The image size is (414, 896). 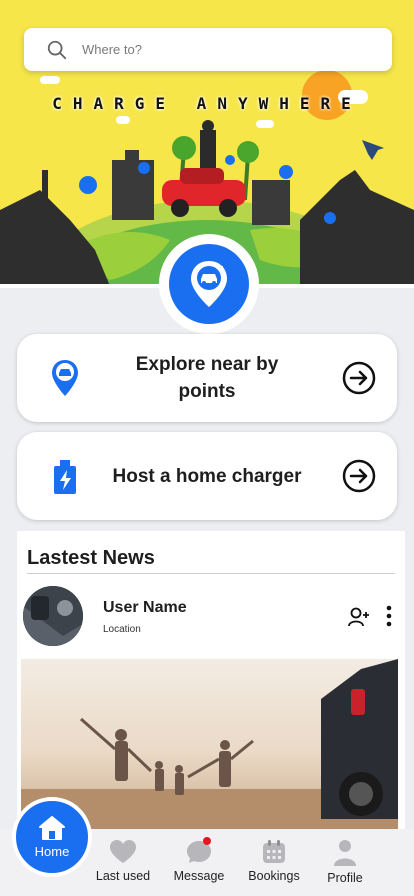 What do you see at coordinates (207, 103) in the screenshot?
I see `hero-tagline: CHARGE ANYWHERE` at bounding box center [207, 103].